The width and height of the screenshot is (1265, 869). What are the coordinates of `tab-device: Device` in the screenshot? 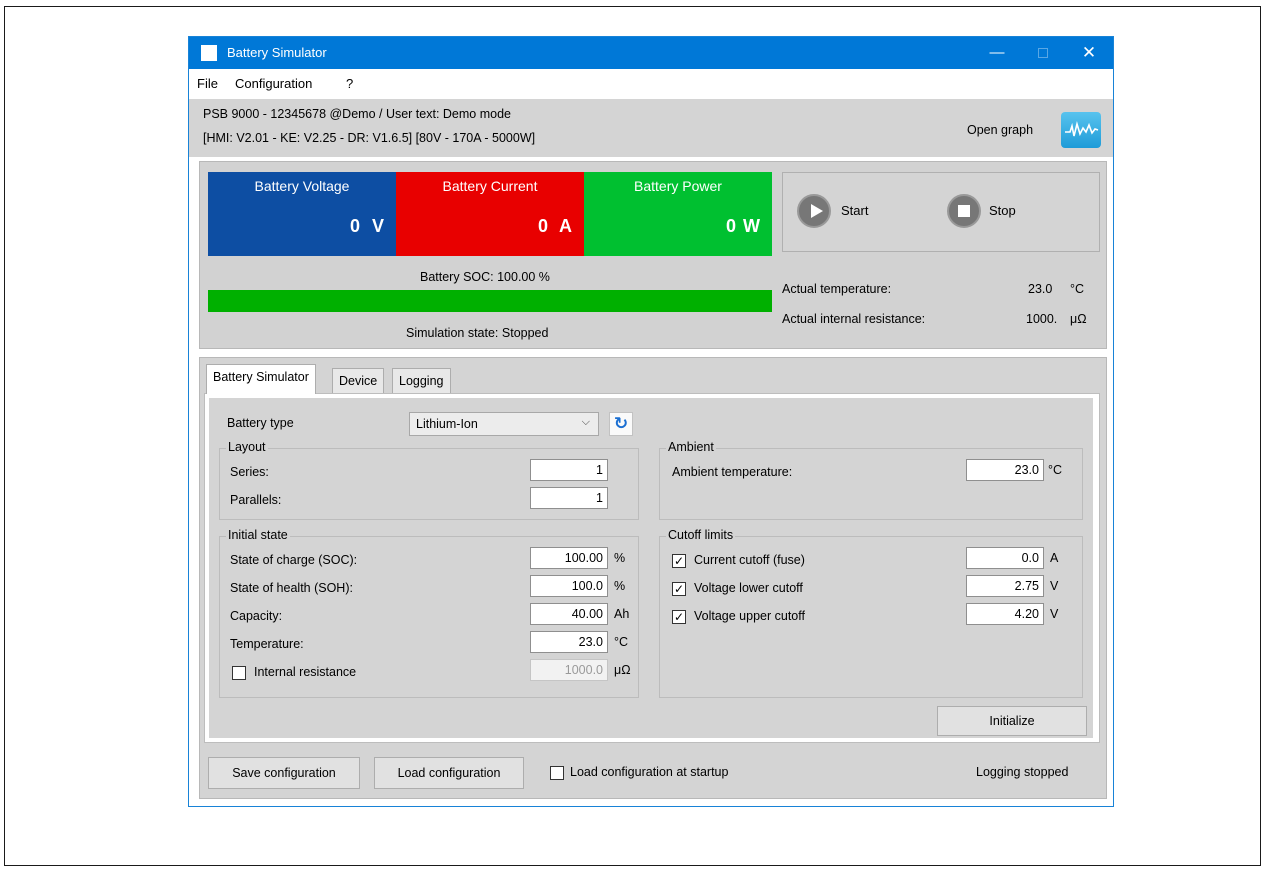 It's located at (358, 381).